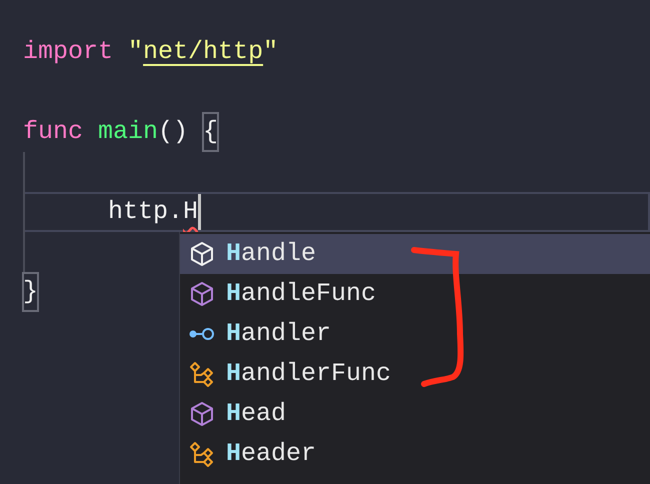 The height and width of the screenshot is (484, 650). I want to click on keyword-text: func, so click(53, 132).